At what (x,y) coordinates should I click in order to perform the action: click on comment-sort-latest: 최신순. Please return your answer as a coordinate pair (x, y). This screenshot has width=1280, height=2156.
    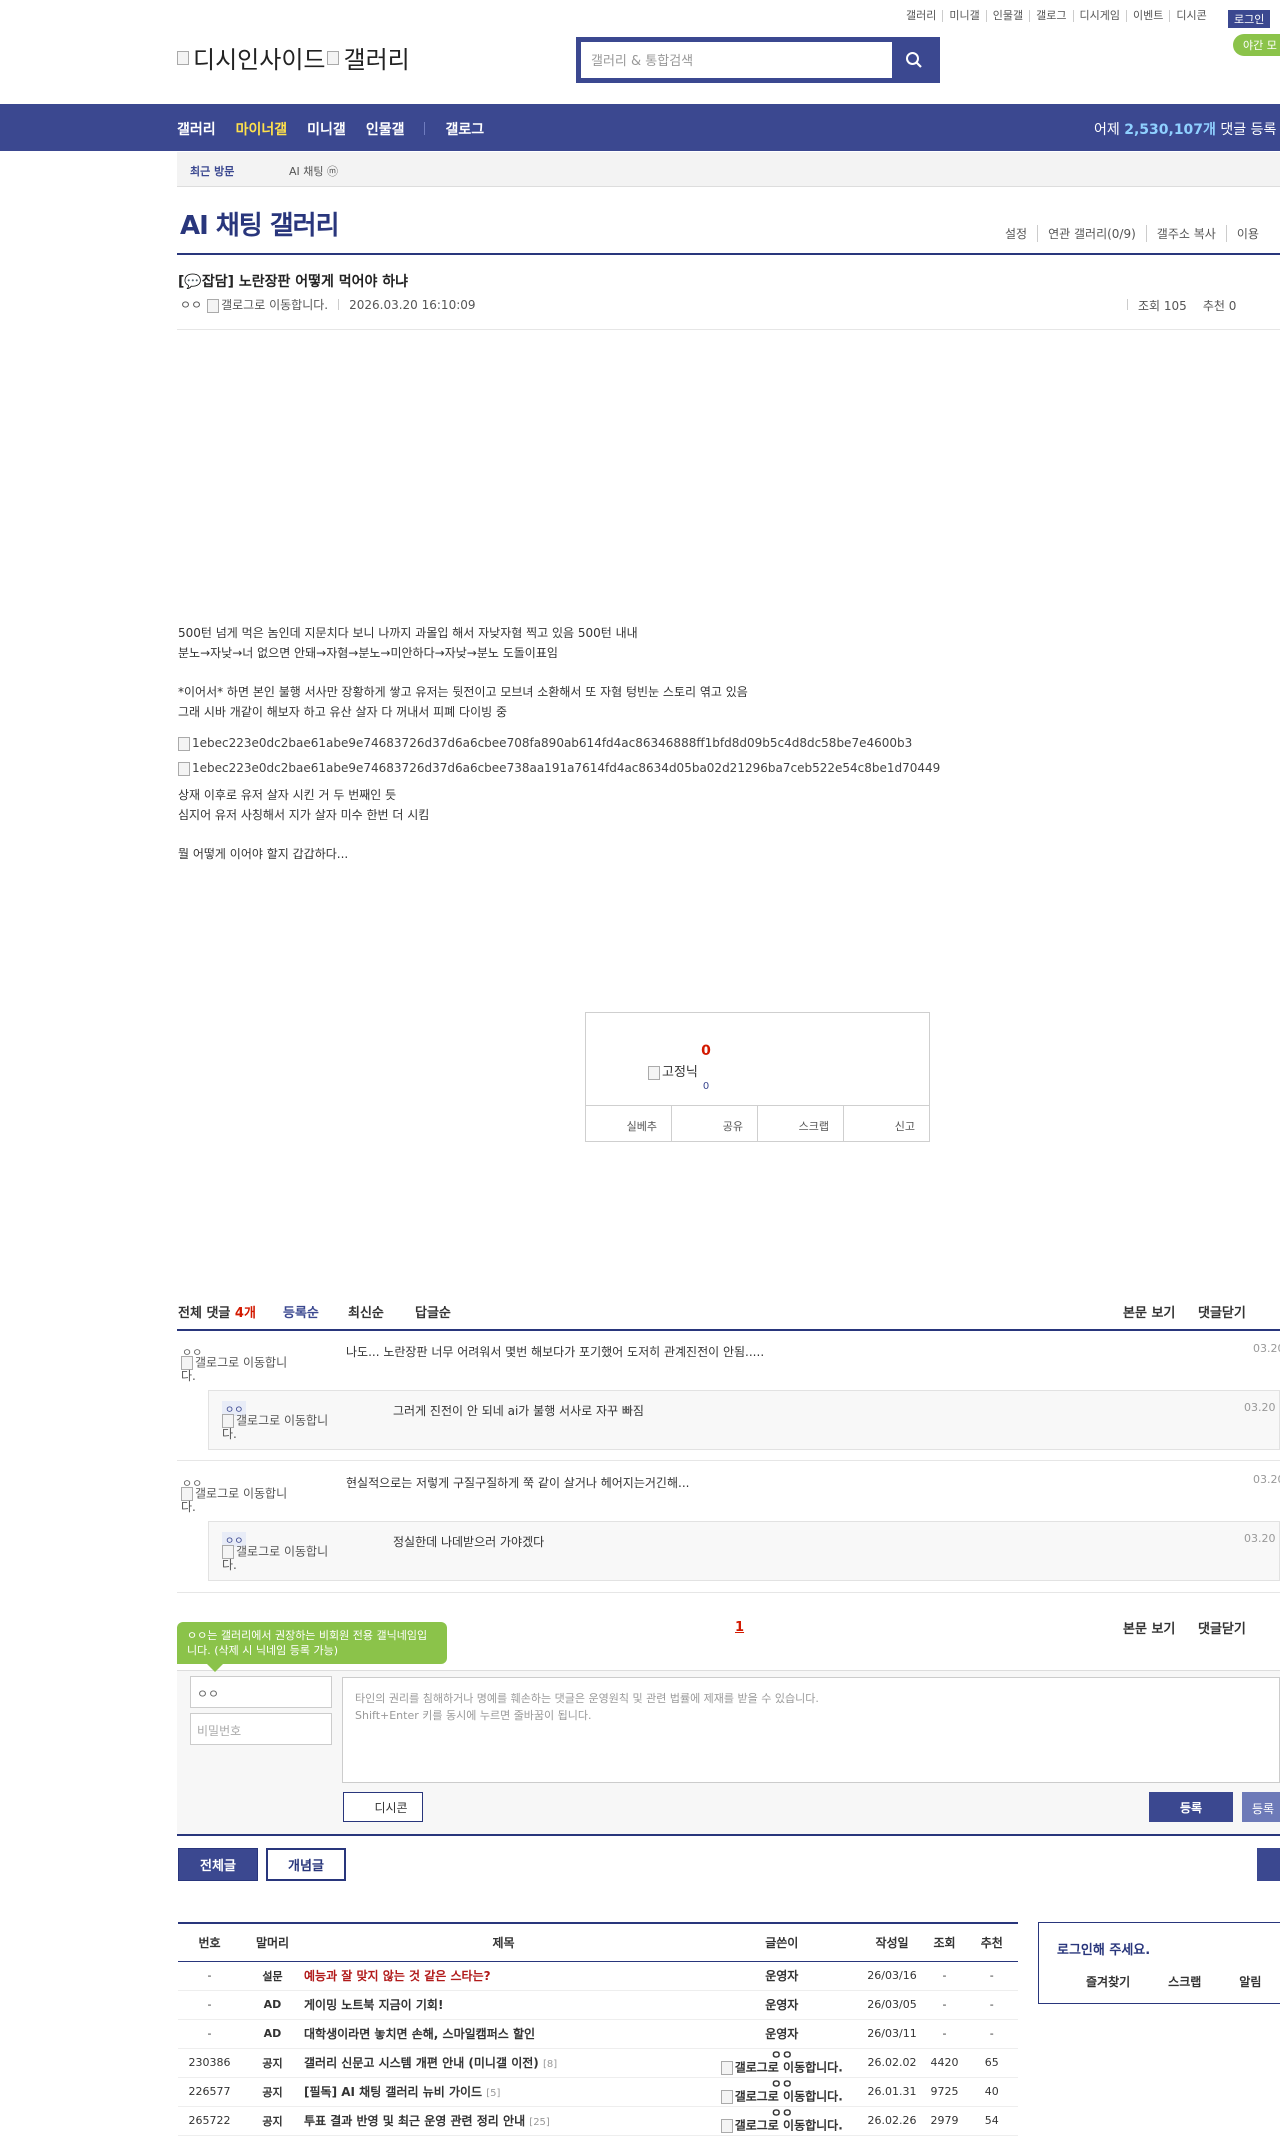
    Looking at the image, I should click on (366, 1311).